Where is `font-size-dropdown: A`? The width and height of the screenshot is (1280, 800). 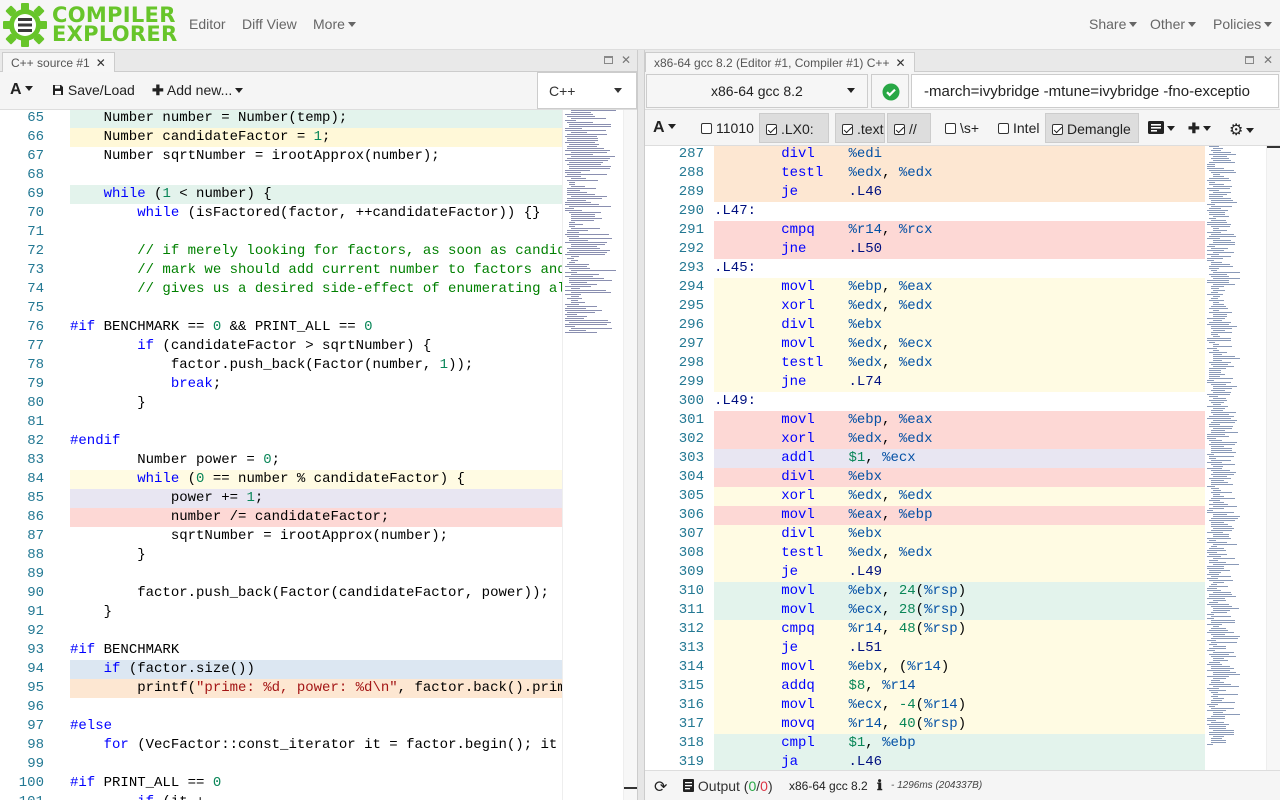 font-size-dropdown: A is located at coordinates (21, 90).